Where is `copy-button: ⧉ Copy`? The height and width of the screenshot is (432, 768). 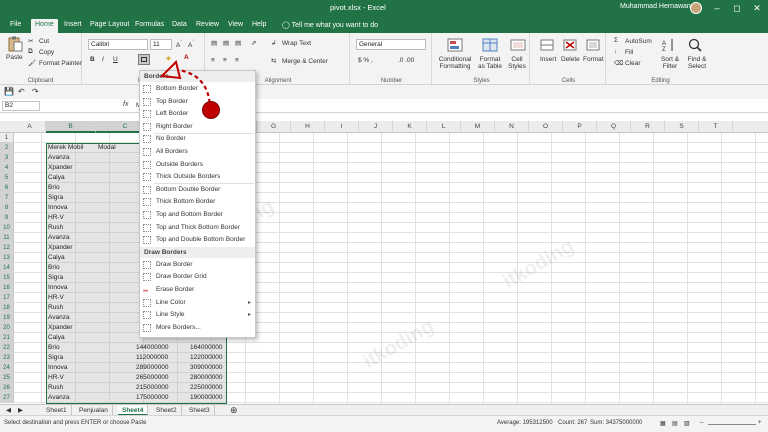
copy-button: ⧉ Copy is located at coordinates (41, 52).